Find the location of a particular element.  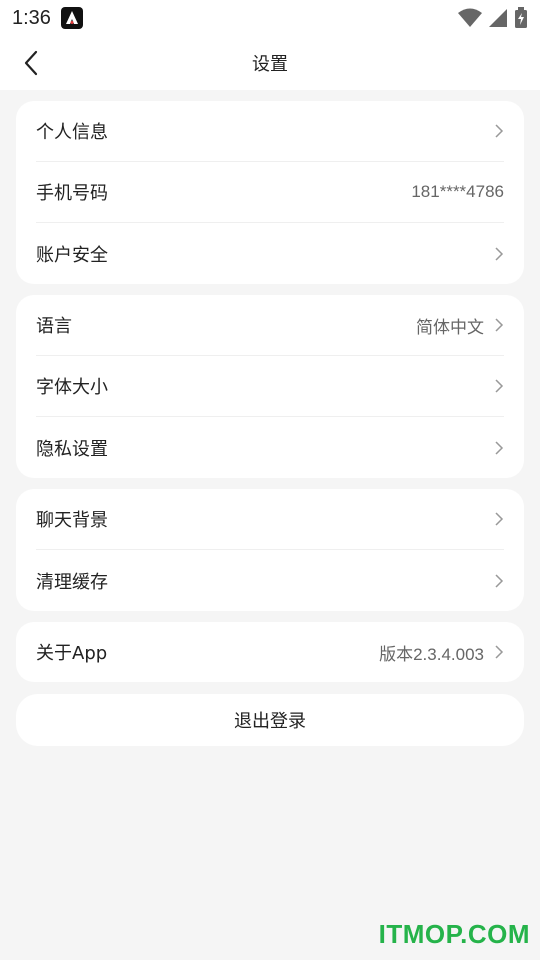

logout-label: 退出登录 is located at coordinates (270, 721).